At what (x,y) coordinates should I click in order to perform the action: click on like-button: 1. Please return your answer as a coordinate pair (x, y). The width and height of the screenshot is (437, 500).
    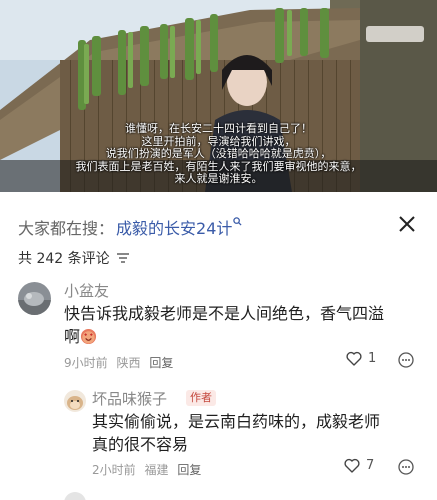
    Looking at the image, I should click on (361, 358).